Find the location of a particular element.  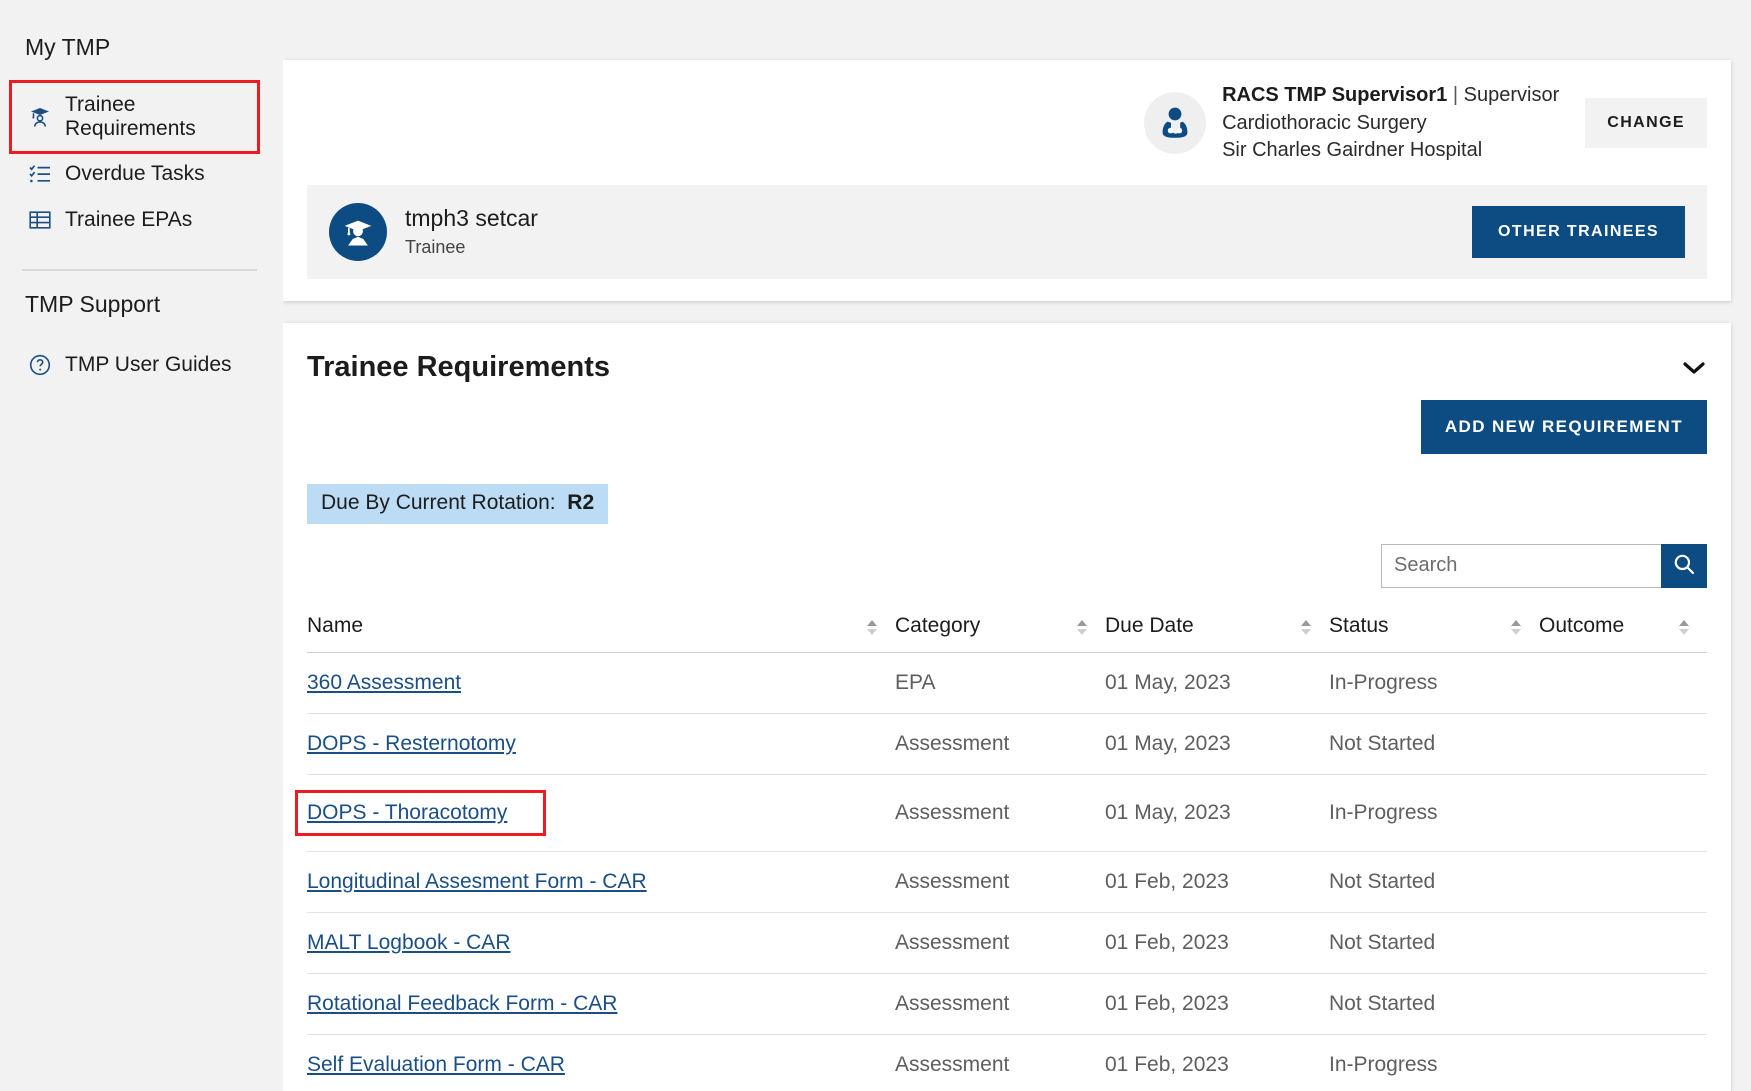

chevron-down-icon is located at coordinates (1694, 368).